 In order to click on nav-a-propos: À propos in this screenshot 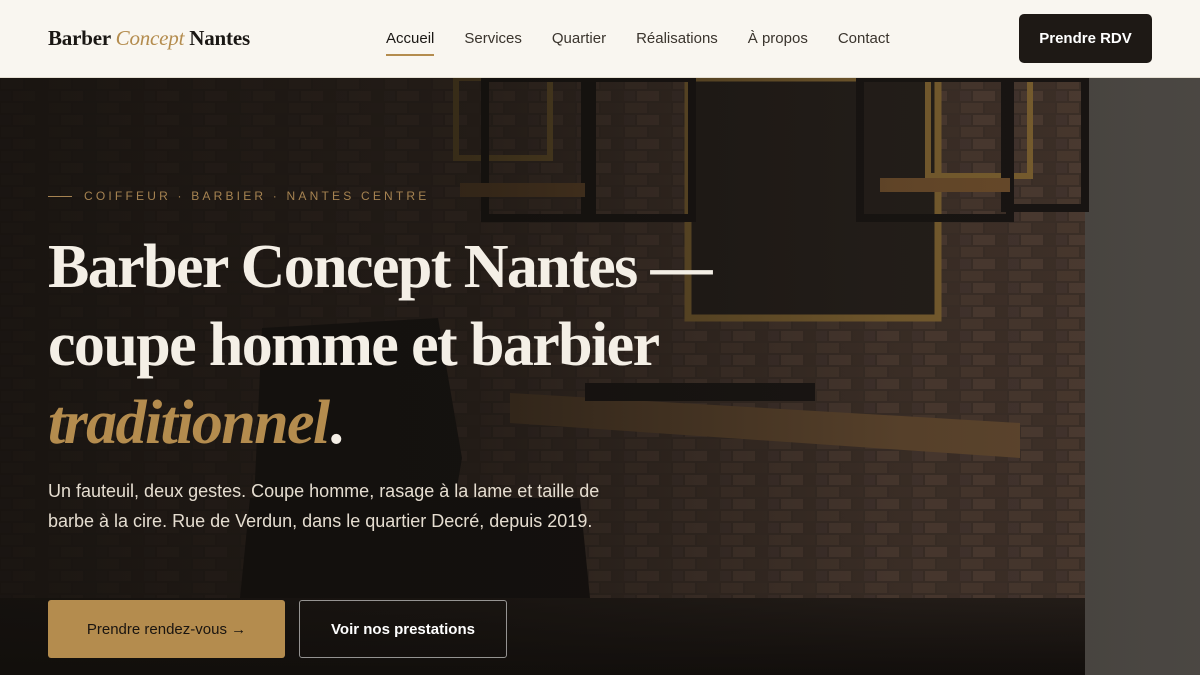, I will do `click(778, 38)`.